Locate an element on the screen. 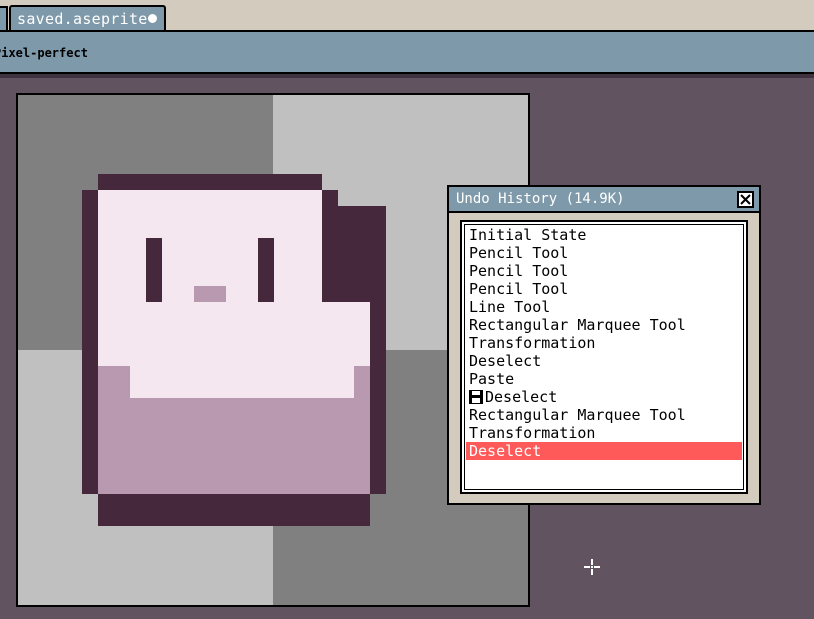 The height and width of the screenshot is (619, 814). undo-history-titlebar: Undo History (14.9K) is located at coordinates (604, 200).